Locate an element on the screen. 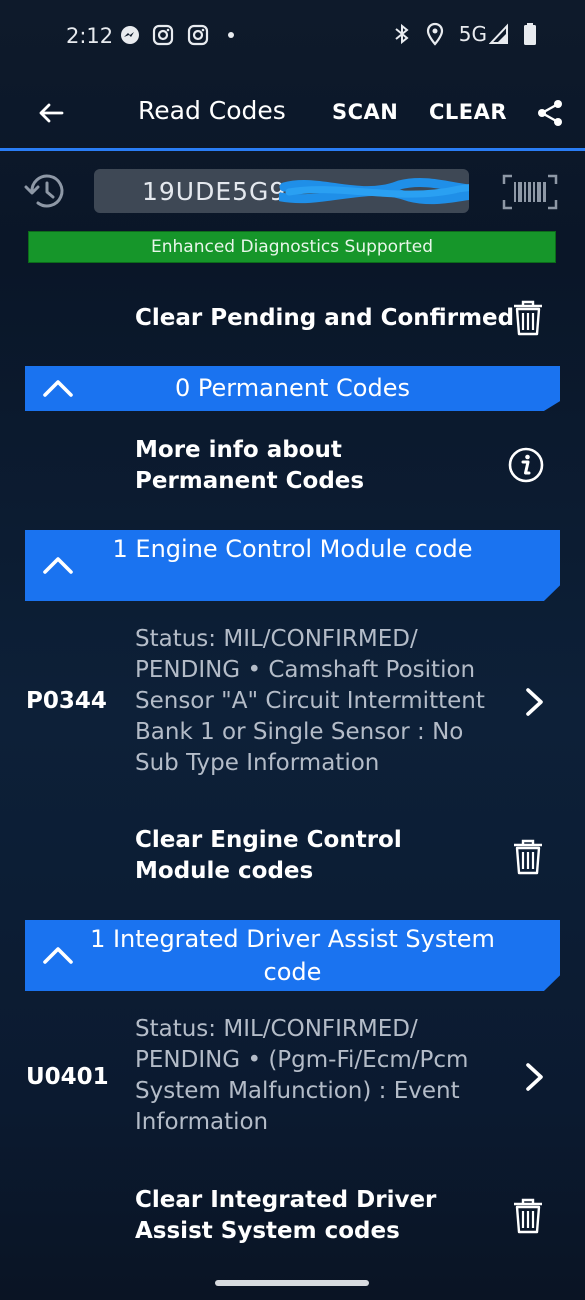  vin-value: 19UDE5G9 is located at coordinates (214, 191).